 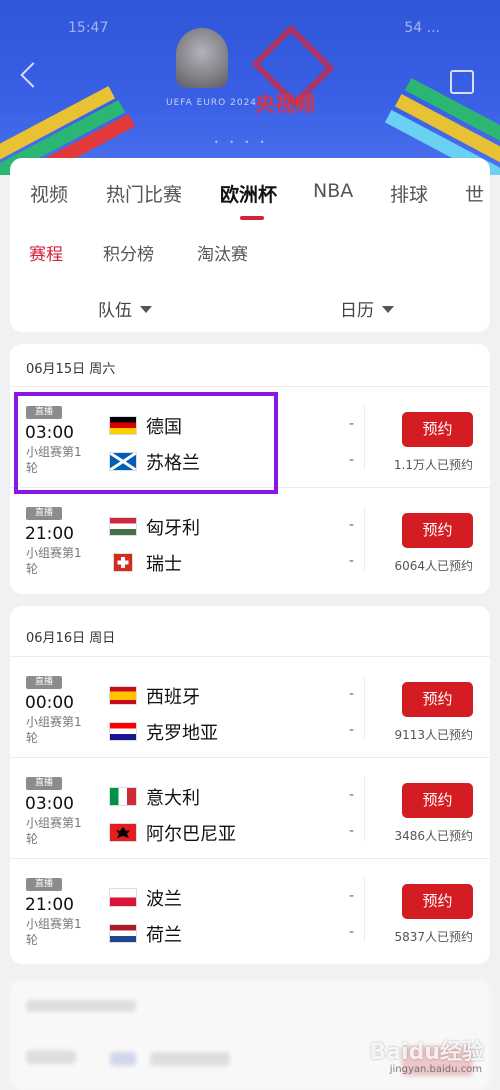 I want to click on spain-flag-icon, so click(x=123, y=695).